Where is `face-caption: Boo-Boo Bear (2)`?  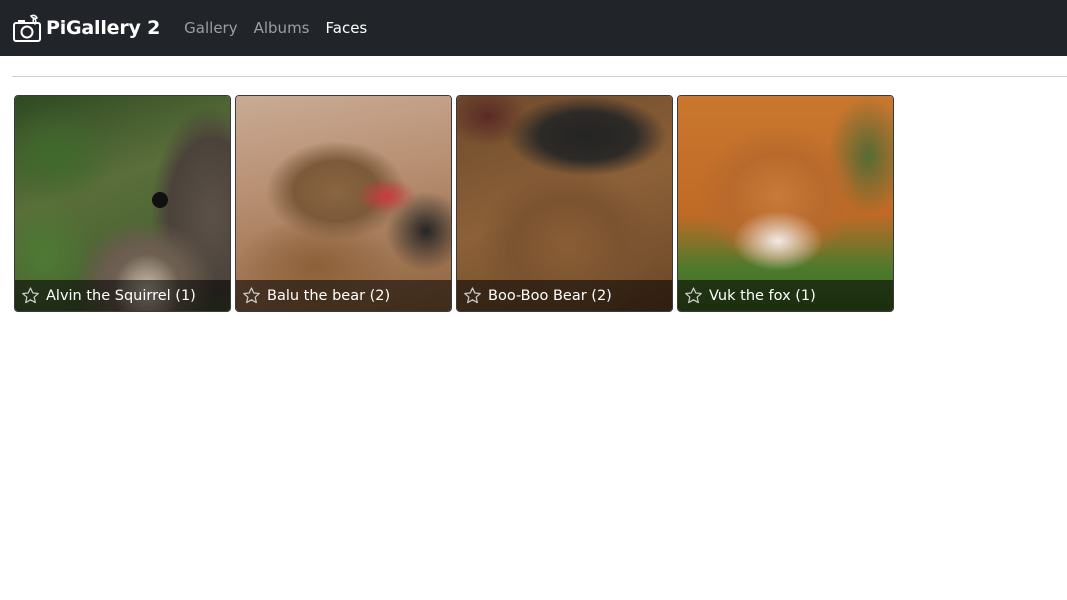 face-caption: Boo-Boo Bear (2) is located at coordinates (564, 295).